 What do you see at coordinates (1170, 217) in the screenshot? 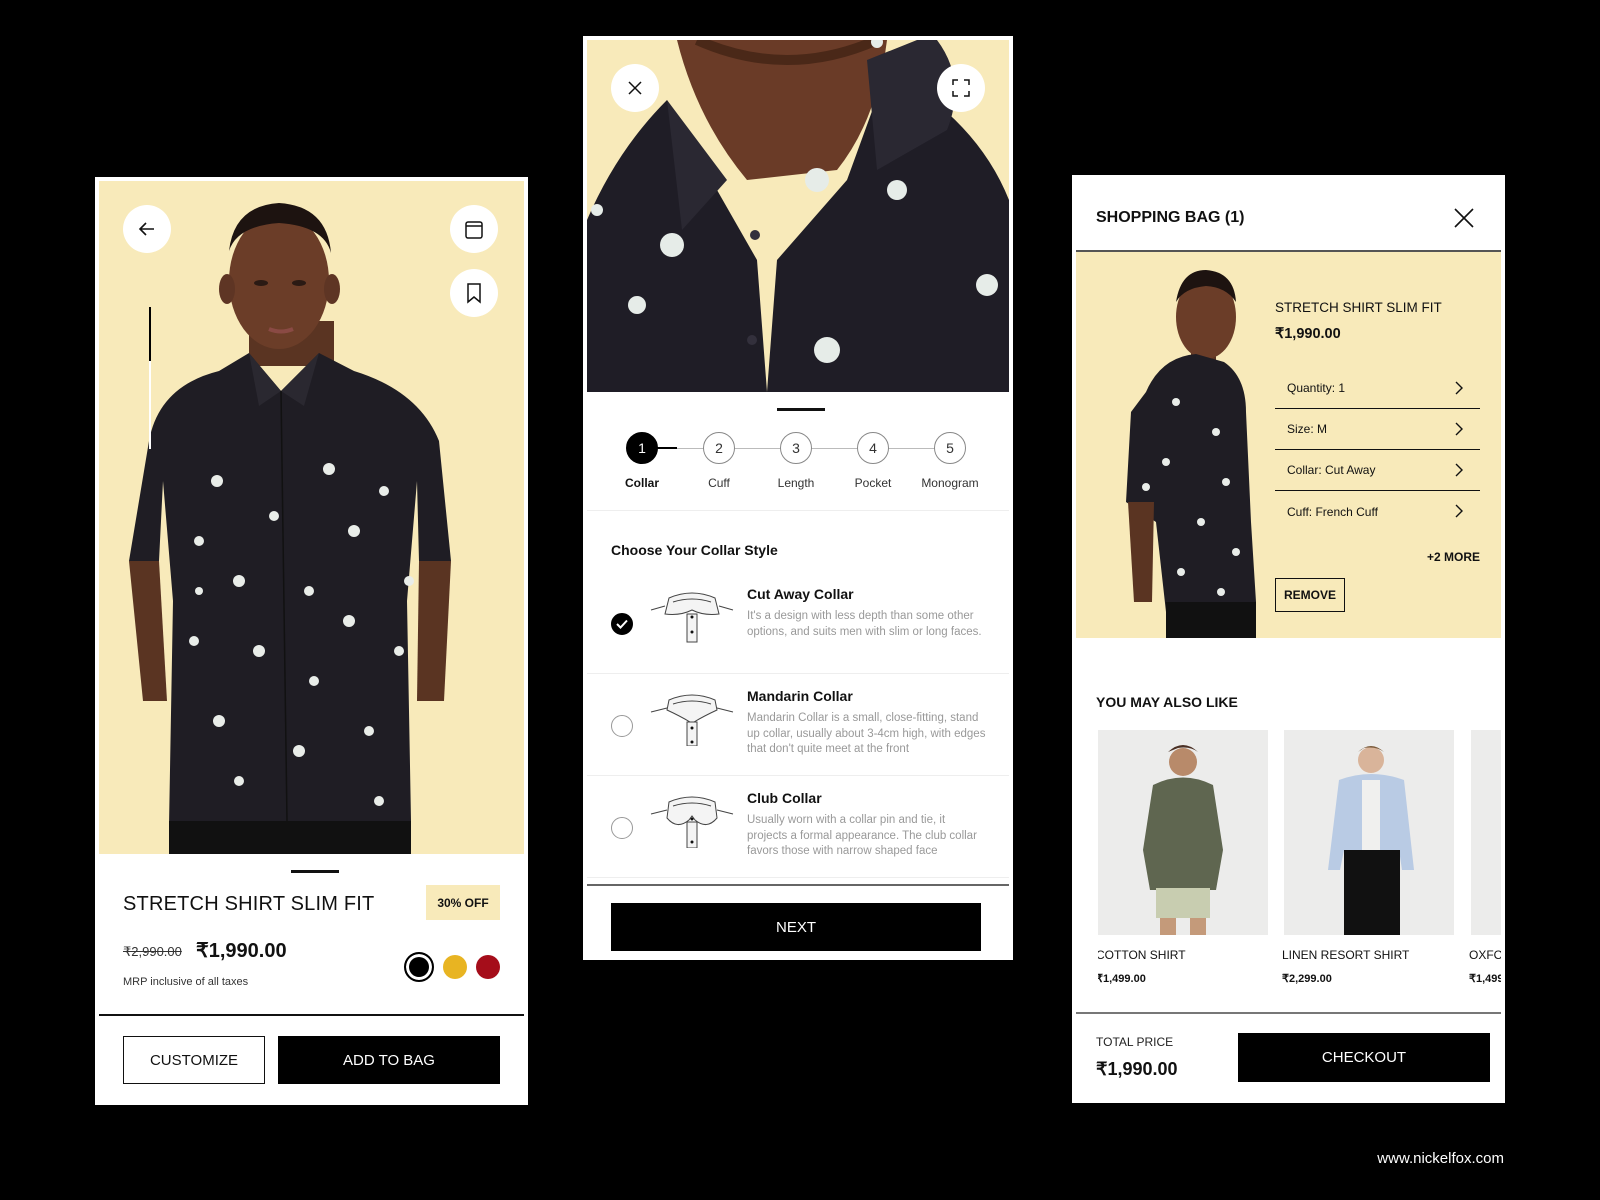
I see `bag-title: SHOPPING BAG (1)` at bounding box center [1170, 217].